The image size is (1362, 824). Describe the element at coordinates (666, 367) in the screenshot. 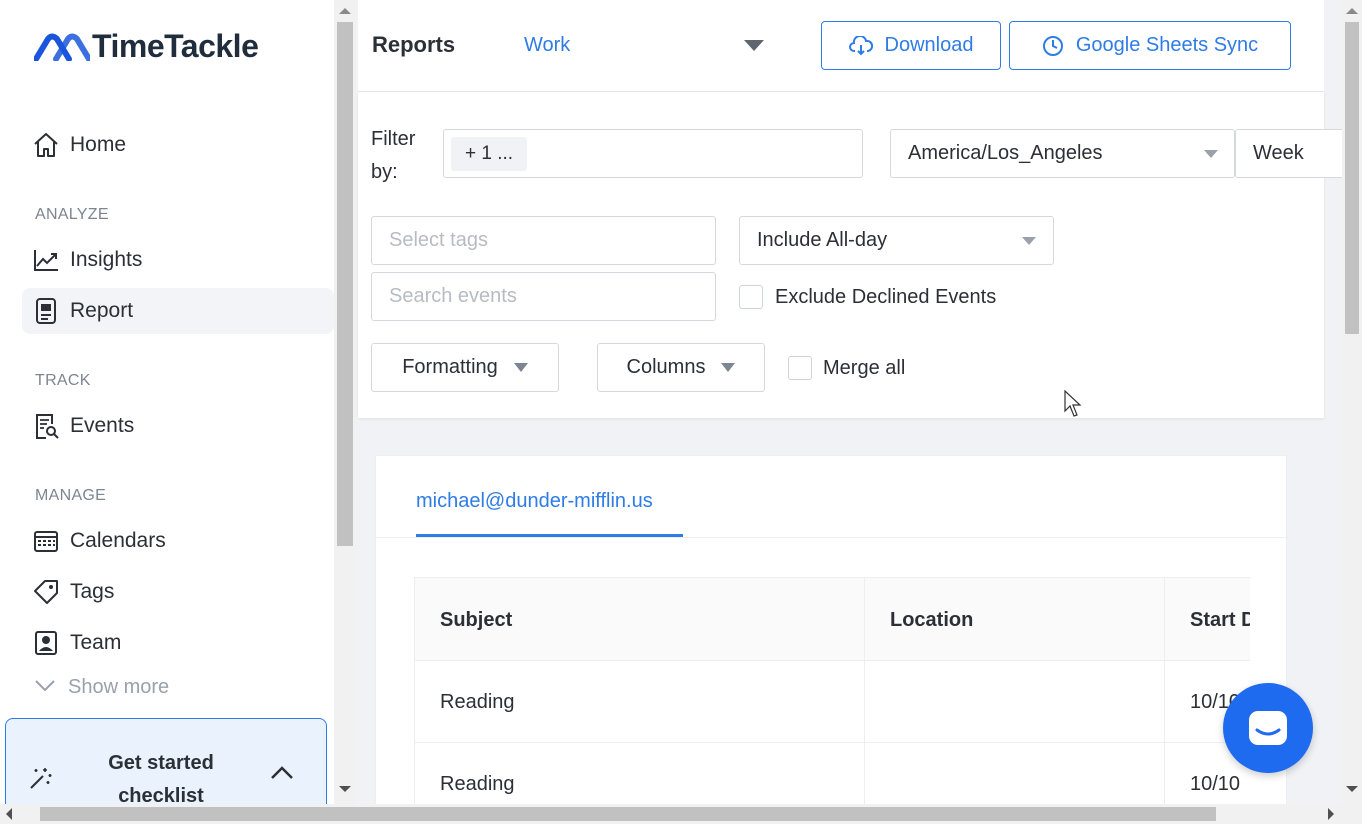

I see `columns-label: Columns` at that location.